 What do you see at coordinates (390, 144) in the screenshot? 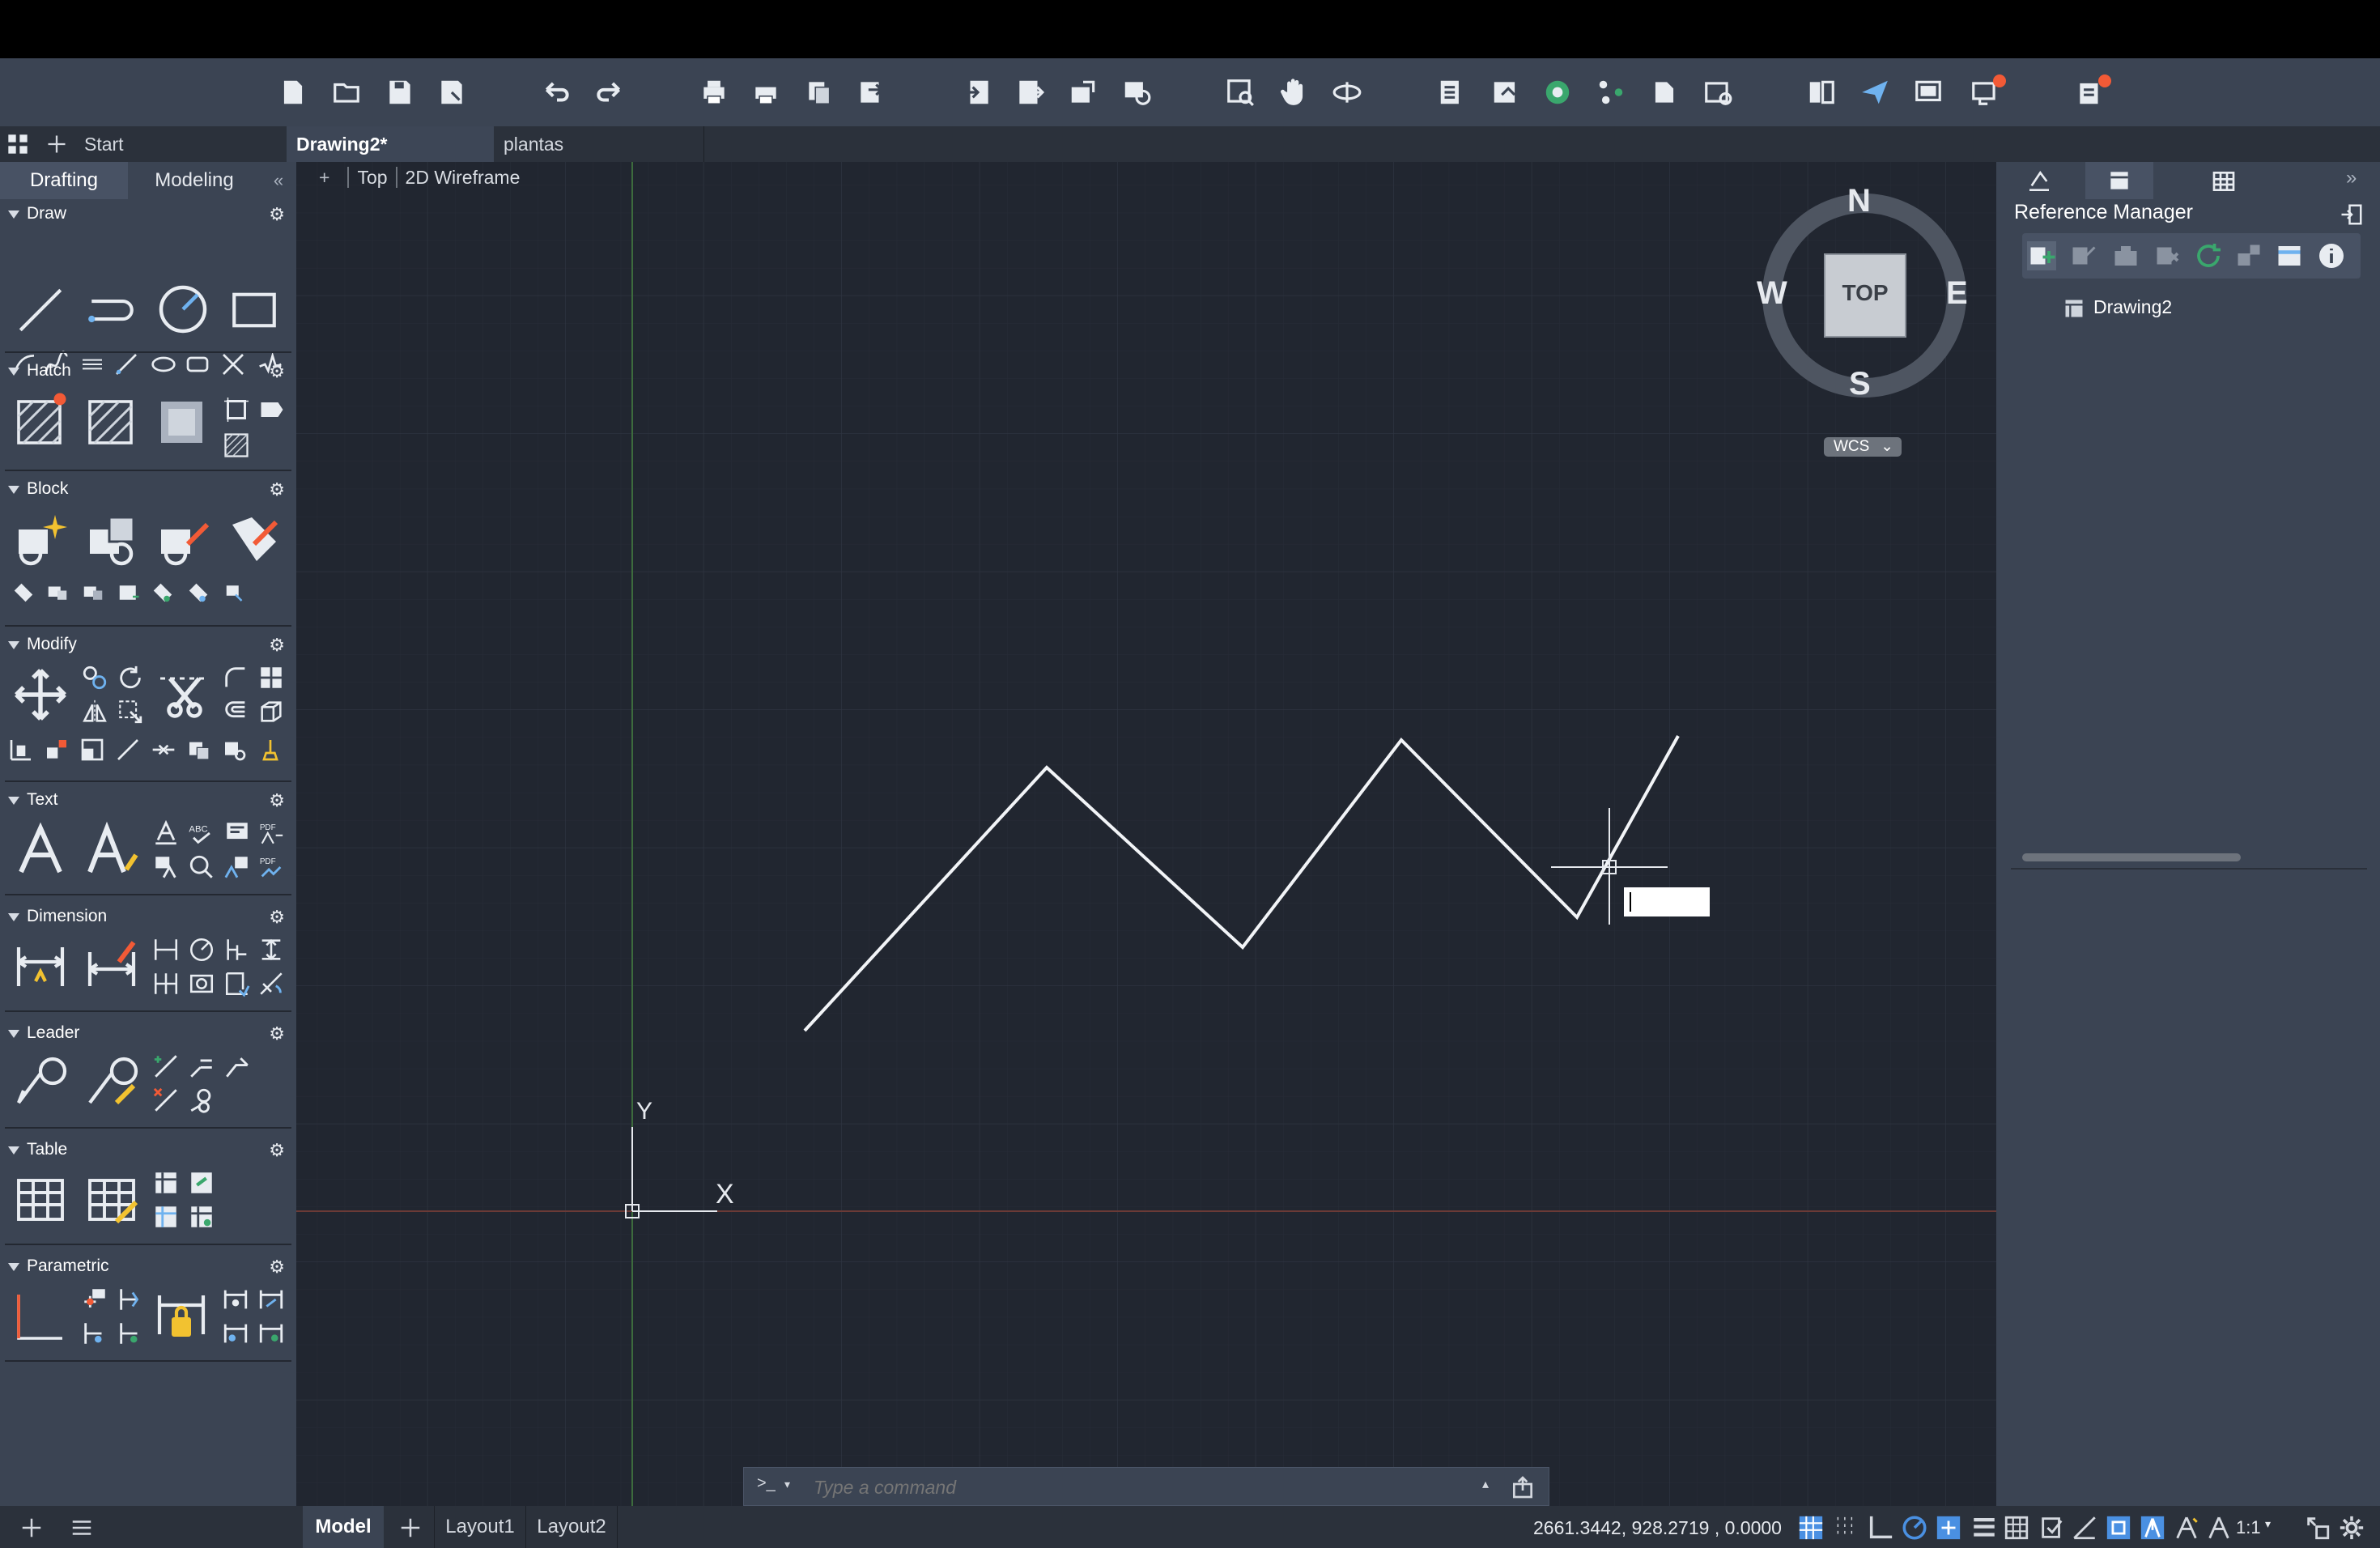
I see `tab-drawing2: Drawing2*` at bounding box center [390, 144].